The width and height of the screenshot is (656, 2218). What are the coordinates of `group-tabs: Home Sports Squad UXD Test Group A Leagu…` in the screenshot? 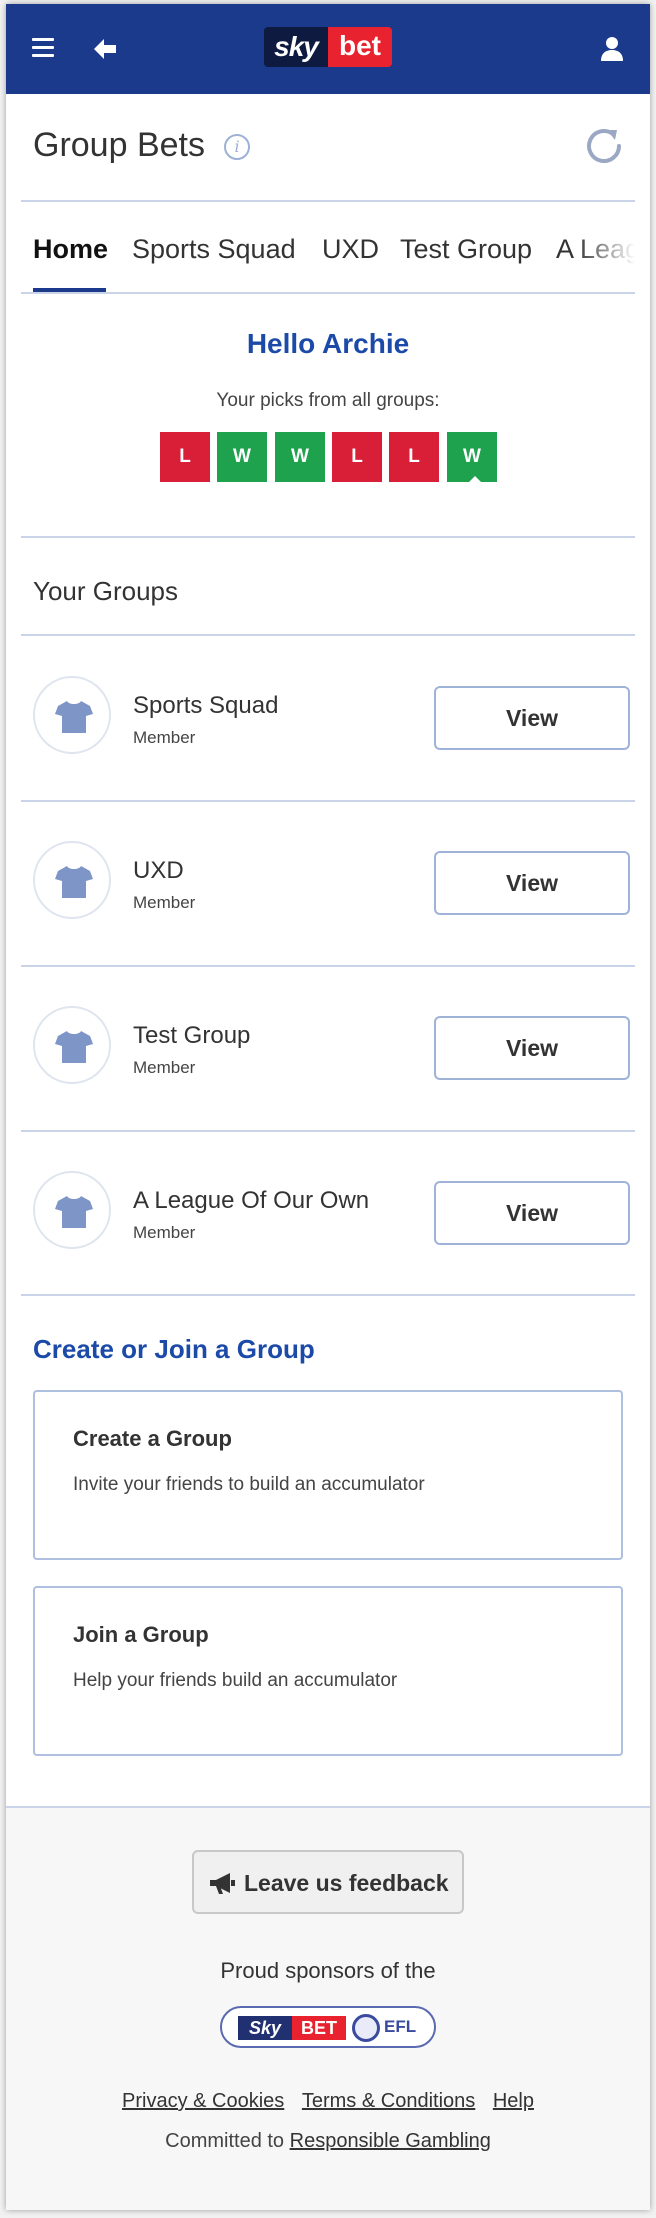 It's located at (328, 249).